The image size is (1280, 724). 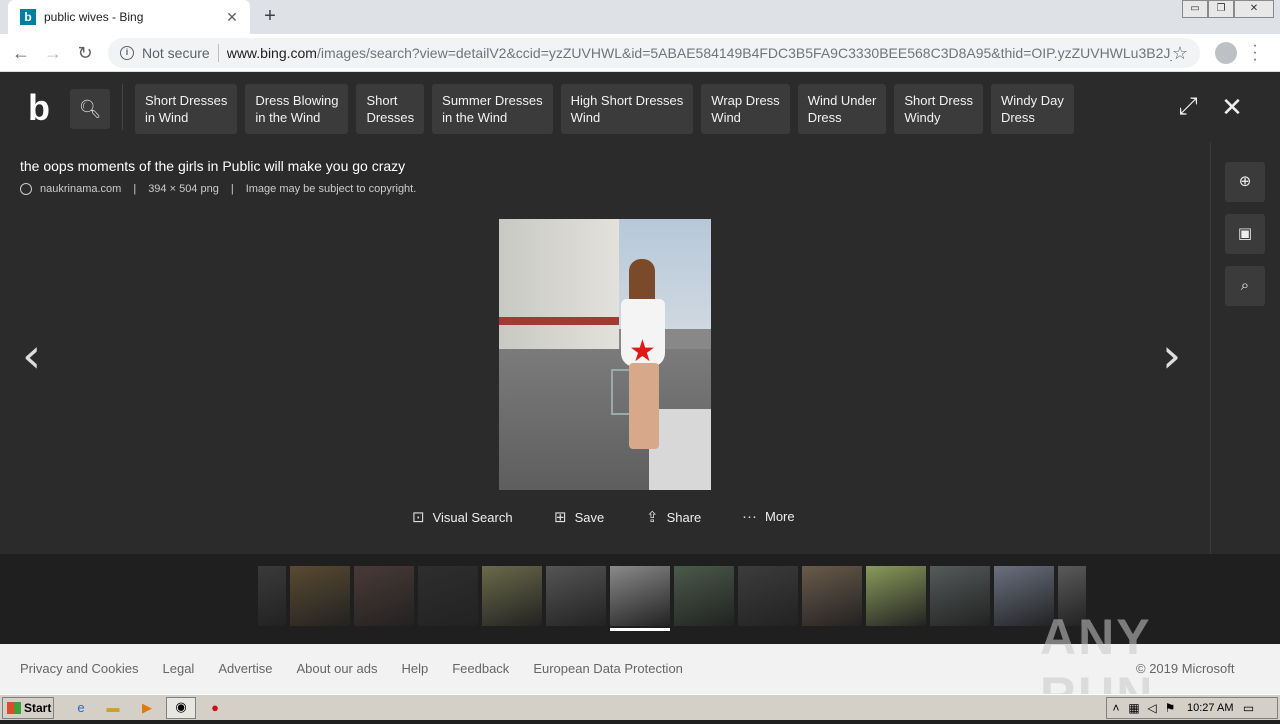 I want to click on tab-title: public wives - Bing, so click(x=94, y=17).